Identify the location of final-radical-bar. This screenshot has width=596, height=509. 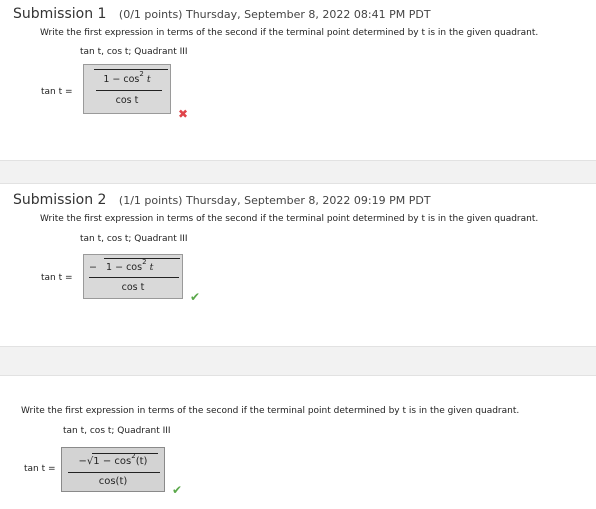
(125, 453).